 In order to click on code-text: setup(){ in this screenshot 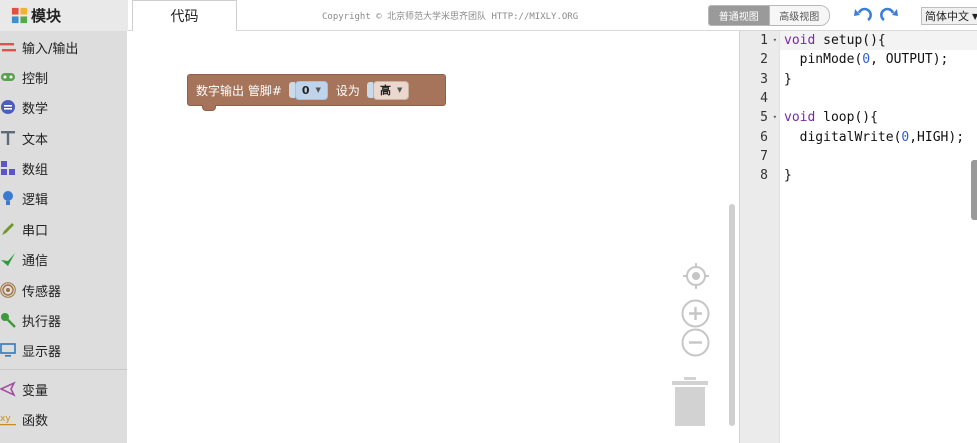, I will do `click(850, 40)`.